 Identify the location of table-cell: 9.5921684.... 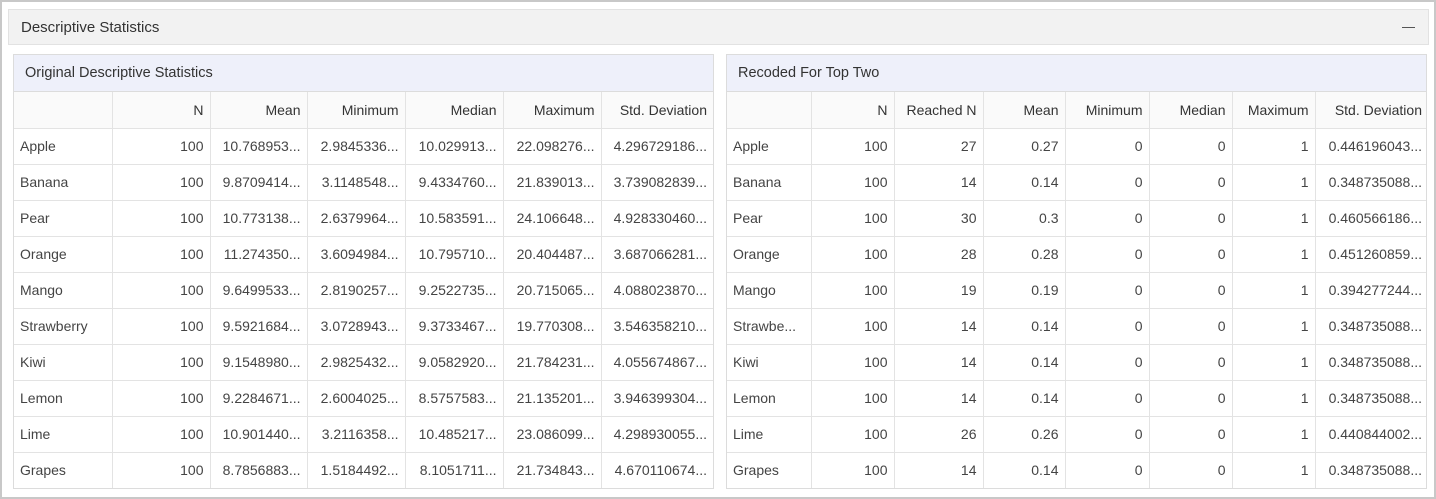
(259, 326).